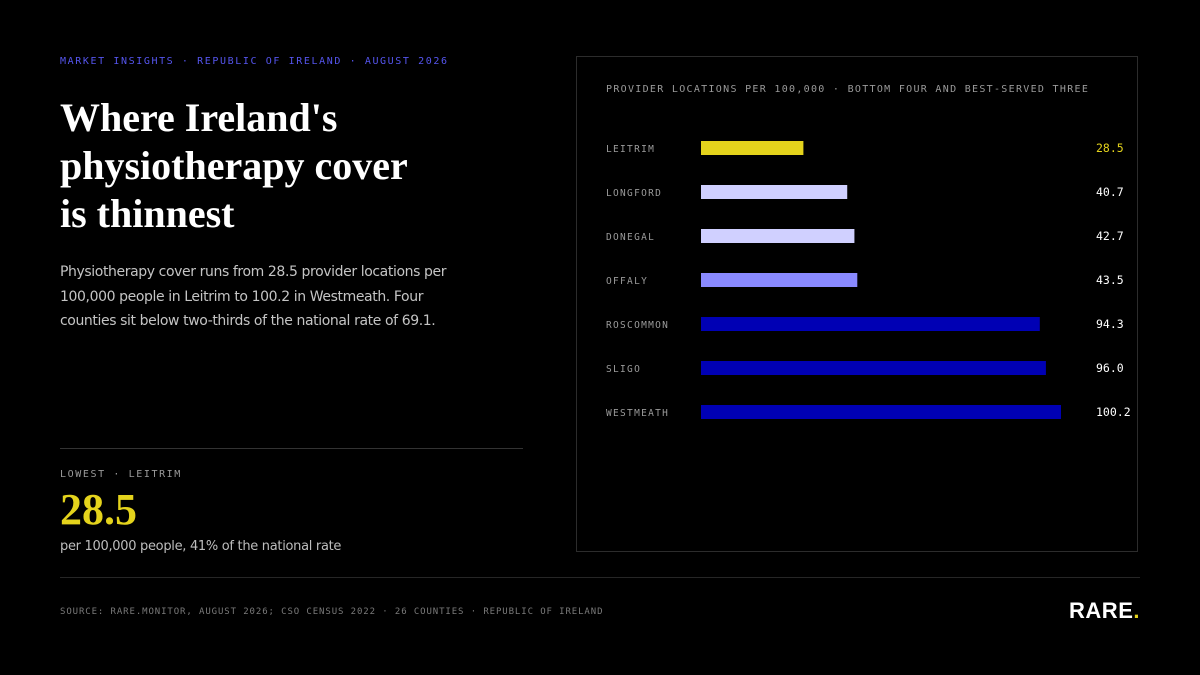  Describe the element at coordinates (637, 325) in the screenshot. I see `category-label: ROSCOMMON` at that location.